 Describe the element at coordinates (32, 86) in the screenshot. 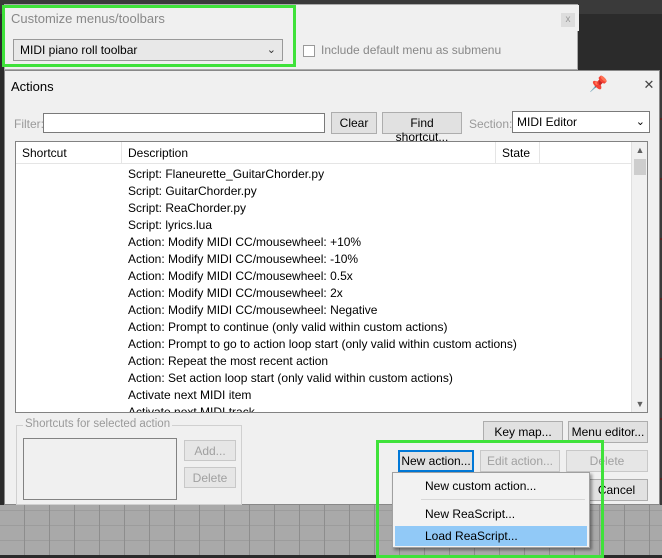

I see `actions-dialog-title: Actions` at that location.